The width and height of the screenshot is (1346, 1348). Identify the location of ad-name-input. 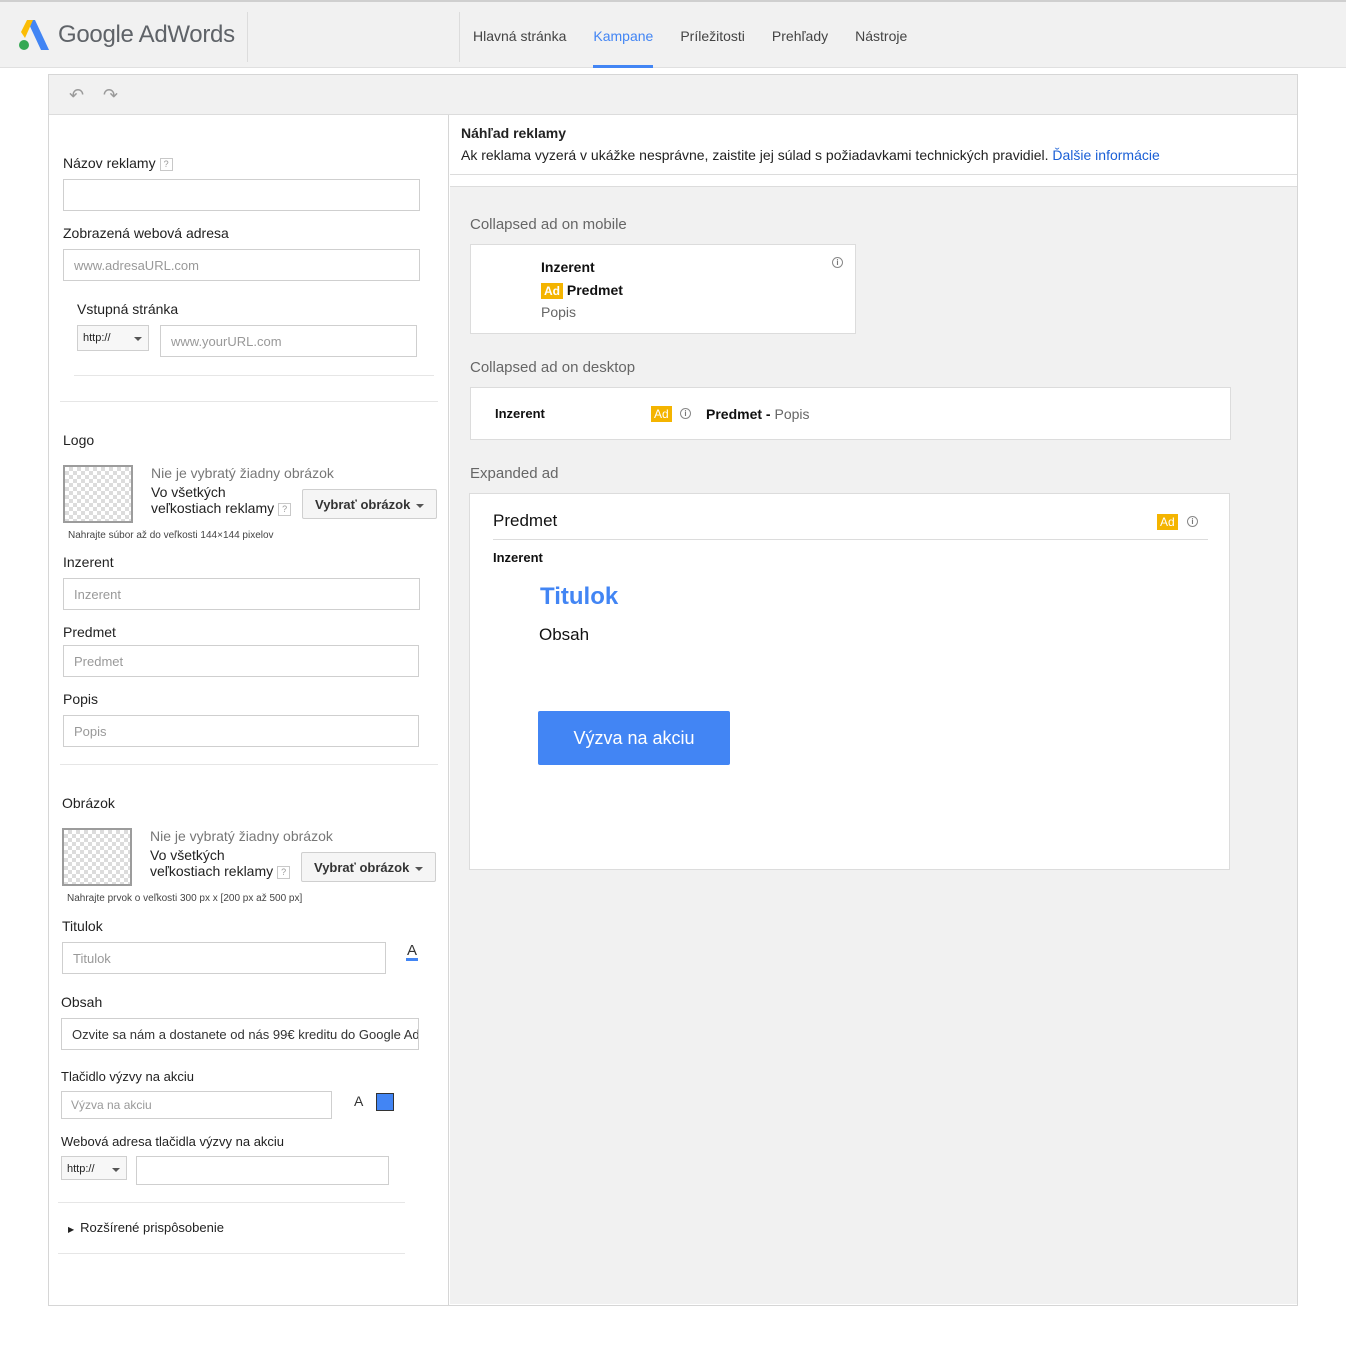
(241, 195).